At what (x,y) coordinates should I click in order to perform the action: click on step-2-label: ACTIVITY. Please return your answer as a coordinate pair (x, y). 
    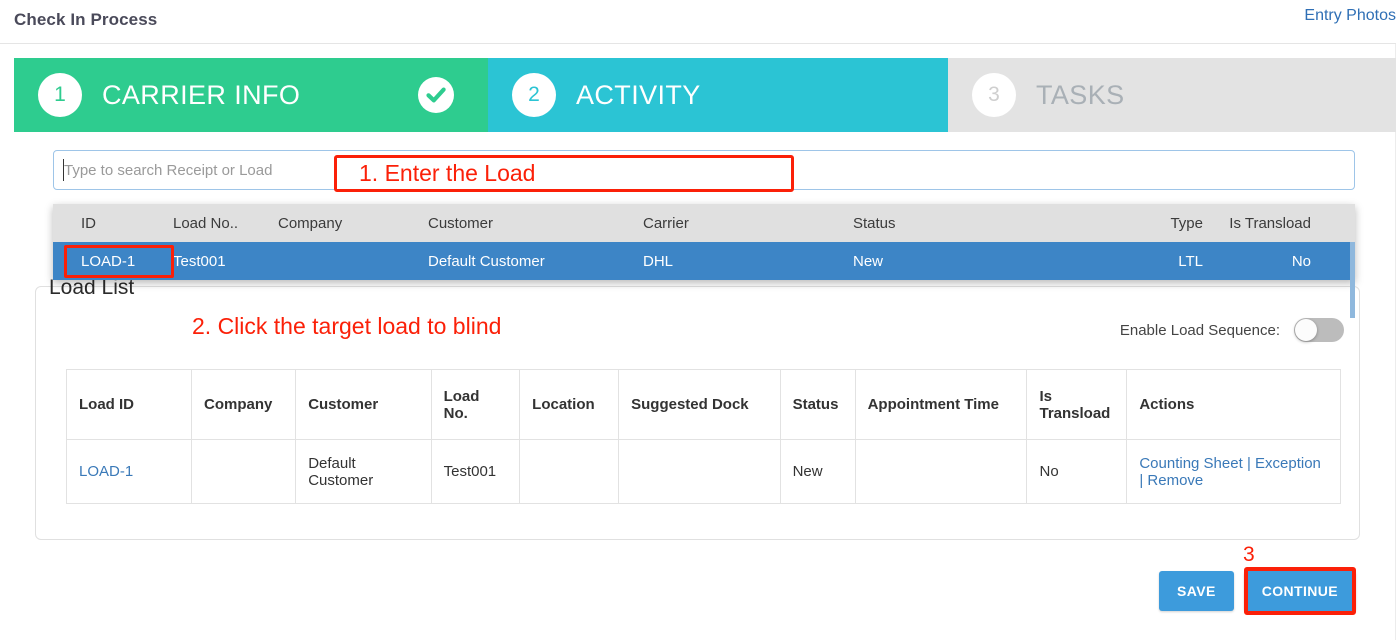
    Looking at the image, I should click on (638, 94).